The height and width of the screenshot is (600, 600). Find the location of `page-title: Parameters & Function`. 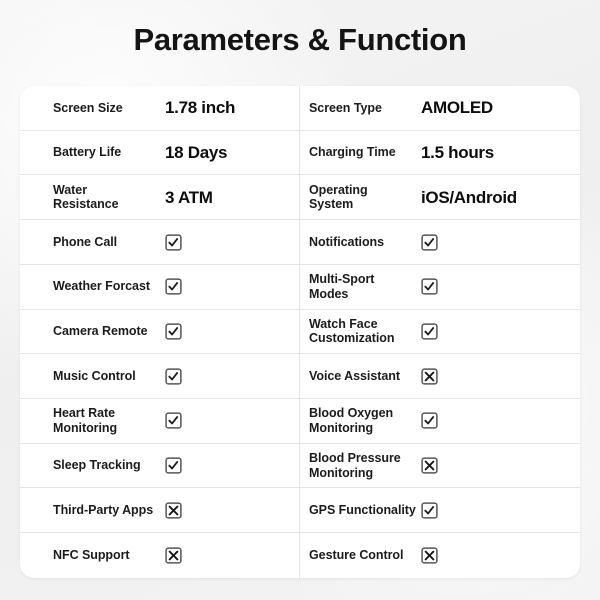

page-title: Parameters & Function is located at coordinates (300, 39).